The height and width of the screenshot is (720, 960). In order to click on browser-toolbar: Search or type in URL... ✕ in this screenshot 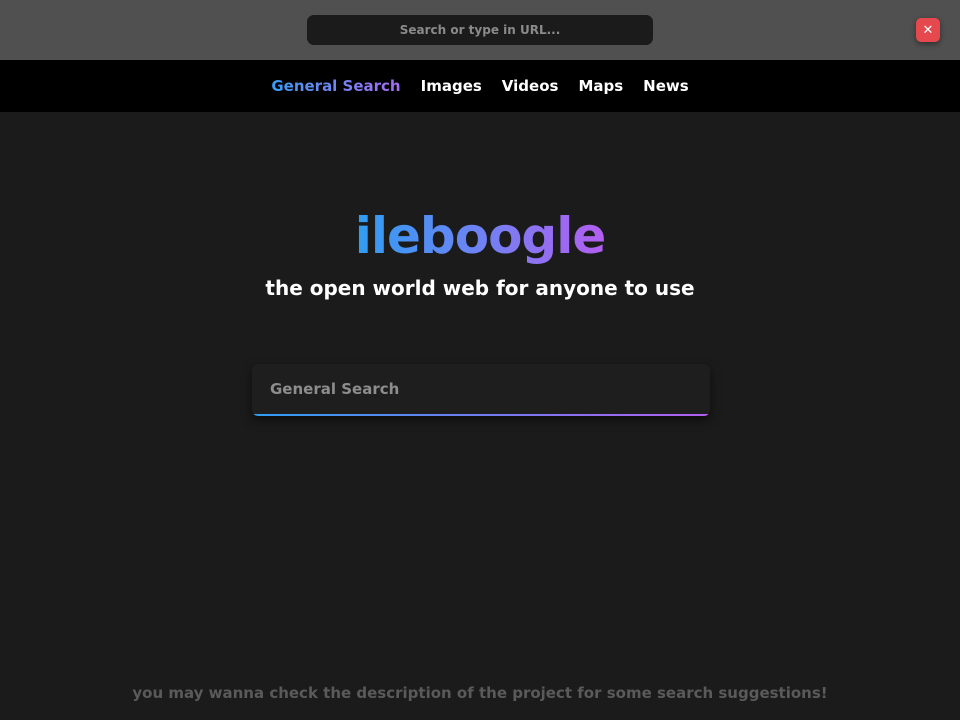, I will do `click(480, 30)`.